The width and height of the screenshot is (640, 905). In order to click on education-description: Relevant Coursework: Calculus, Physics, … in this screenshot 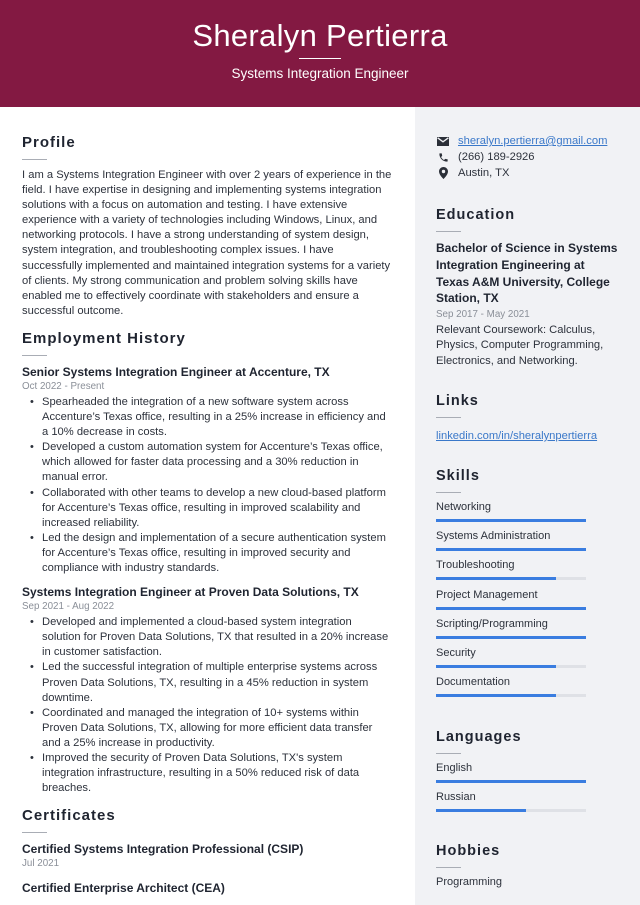, I will do `click(520, 345)`.